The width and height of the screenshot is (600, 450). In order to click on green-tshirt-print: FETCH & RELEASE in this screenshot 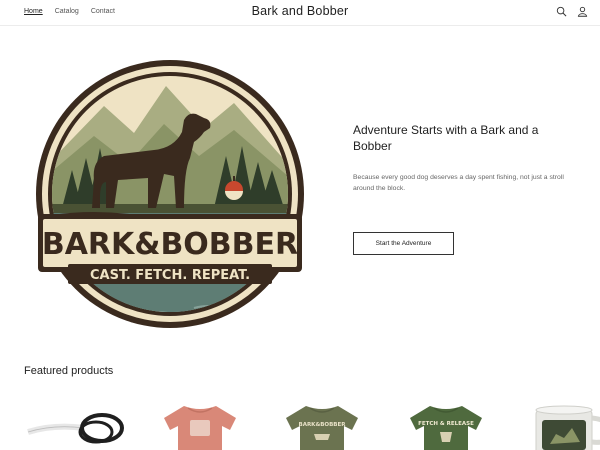, I will do `click(446, 424)`.